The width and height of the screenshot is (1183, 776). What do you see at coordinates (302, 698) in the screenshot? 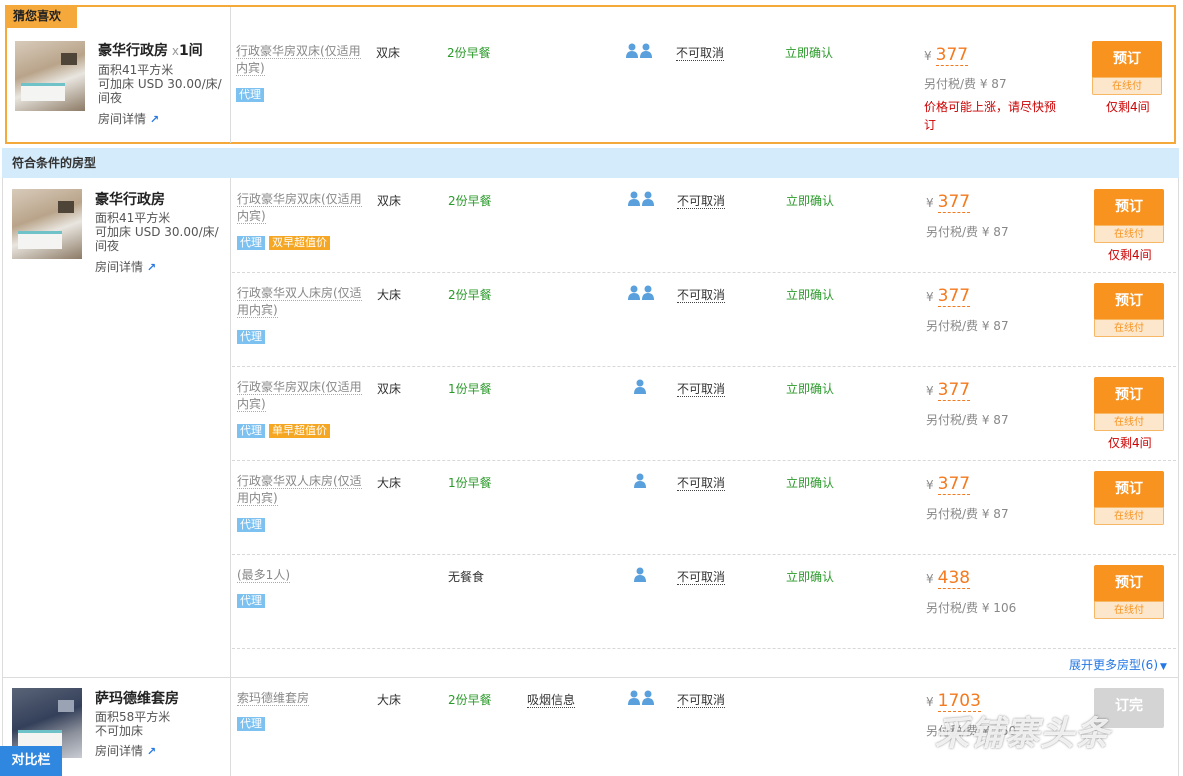
I see `rate-name: 索玛德维套房` at bounding box center [302, 698].